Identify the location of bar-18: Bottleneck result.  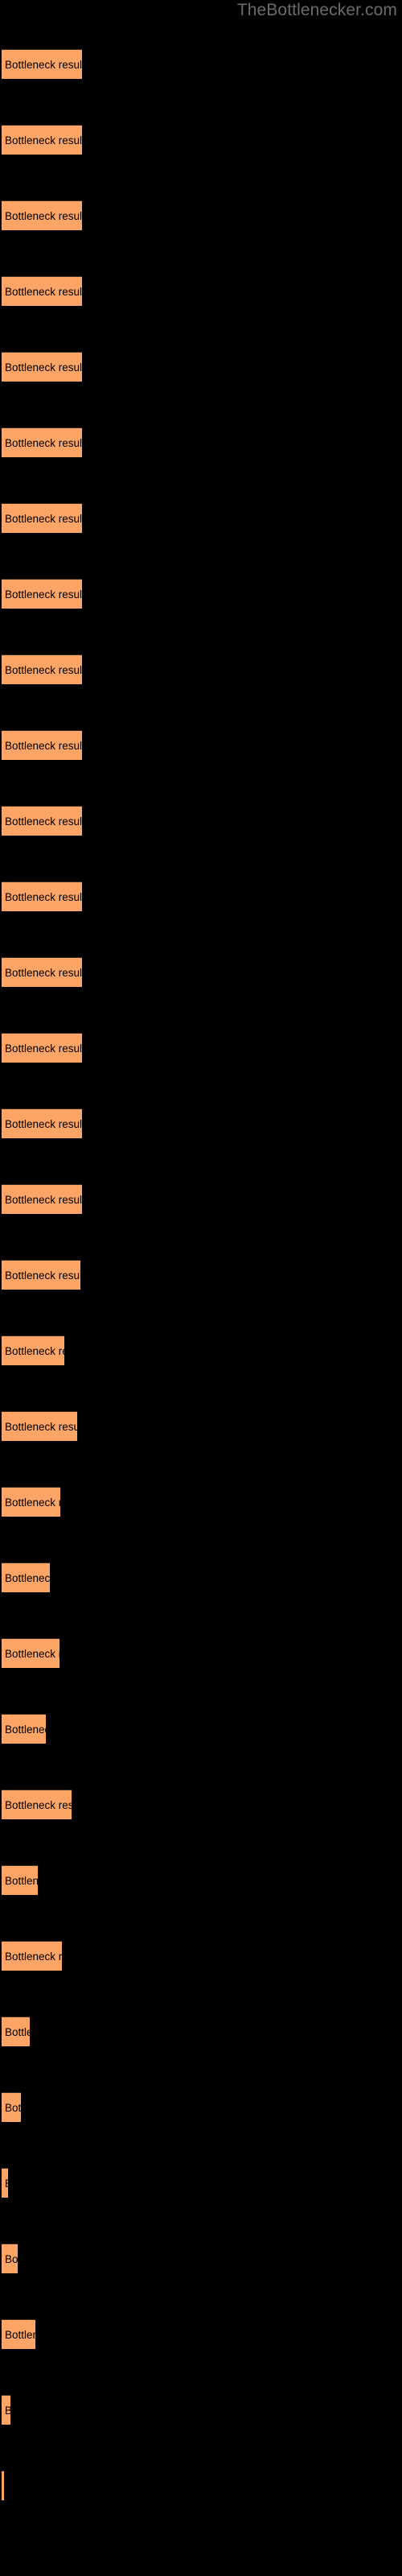
(33, 1350).